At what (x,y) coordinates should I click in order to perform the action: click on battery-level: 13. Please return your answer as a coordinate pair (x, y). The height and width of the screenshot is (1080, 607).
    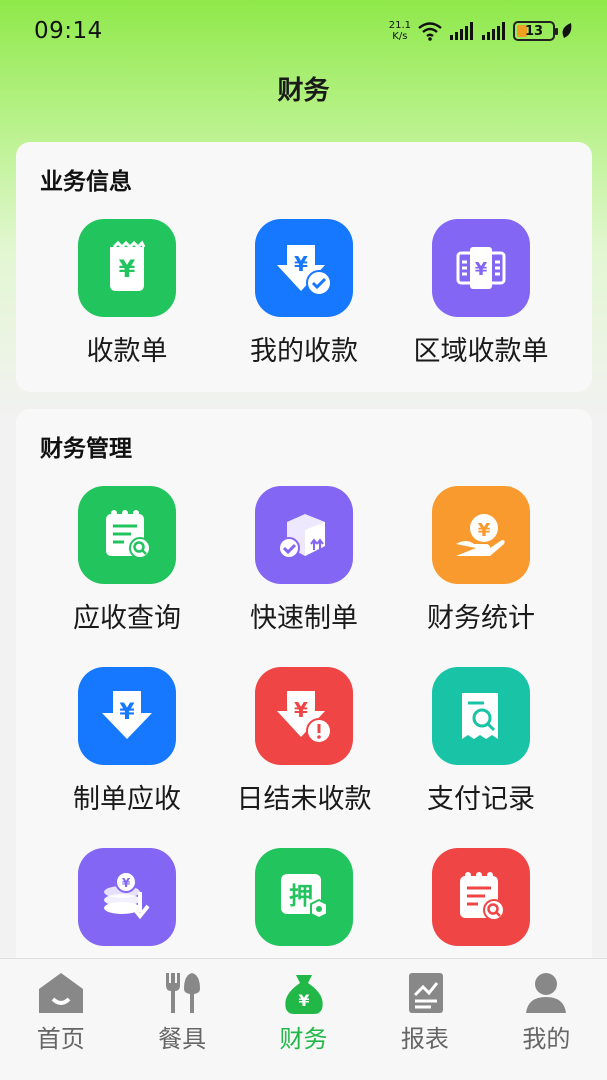
    Looking at the image, I should click on (534, 31).